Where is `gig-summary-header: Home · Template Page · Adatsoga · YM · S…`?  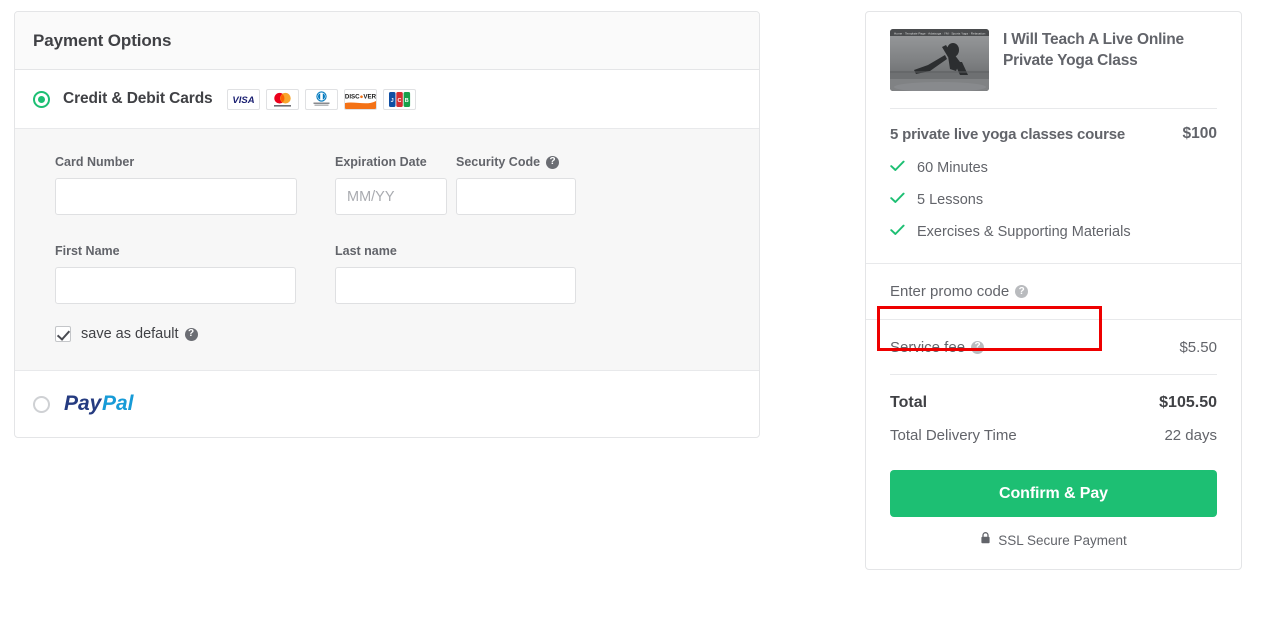 gig-summary-header: Home · Template Page · Adatsoga · YM · S… is located at coordinates (1053, 51).